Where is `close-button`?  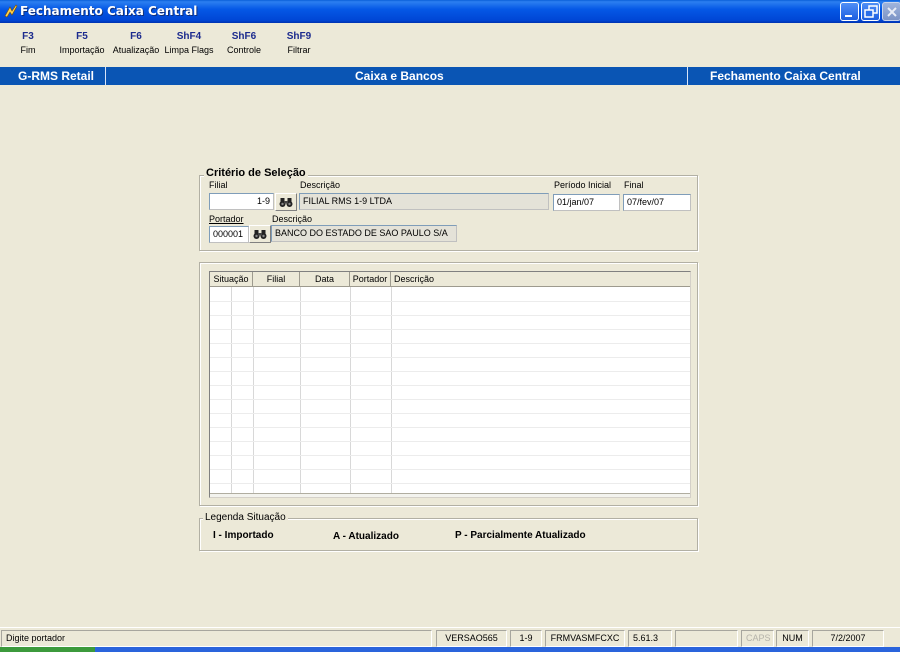
close-button is located at coordinates (891, 11).